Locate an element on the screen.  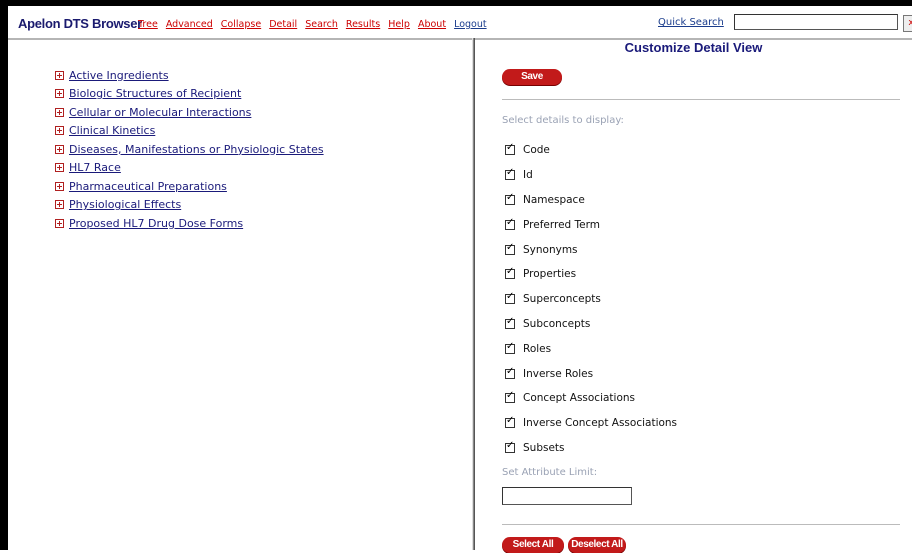
option-label: Synonyms is located at coordinates (550, 249).